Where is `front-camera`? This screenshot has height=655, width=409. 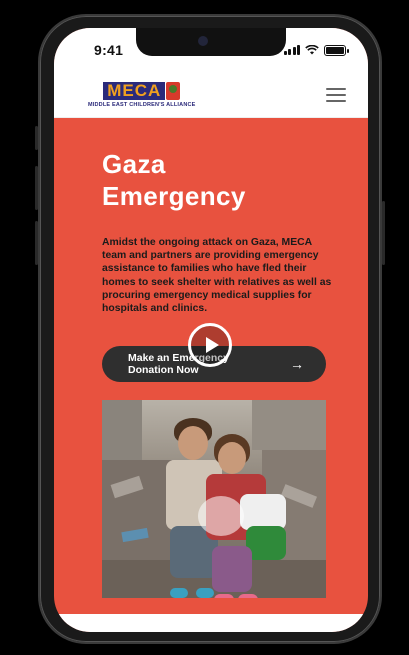 front-camera is located at coordinates (203, 41).